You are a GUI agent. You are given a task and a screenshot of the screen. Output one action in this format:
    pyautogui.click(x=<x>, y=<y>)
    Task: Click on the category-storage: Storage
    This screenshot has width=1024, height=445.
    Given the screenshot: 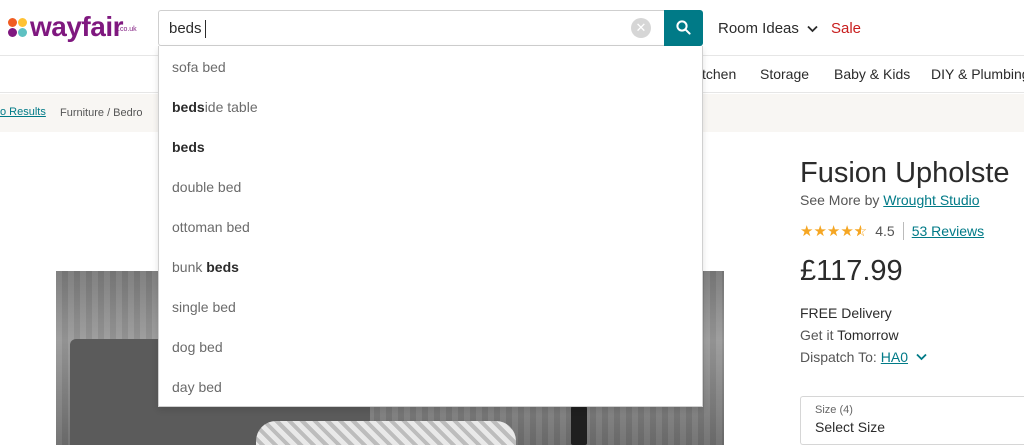 What is the action you would take?
    pyautogui.click(x=784, y=74)
    